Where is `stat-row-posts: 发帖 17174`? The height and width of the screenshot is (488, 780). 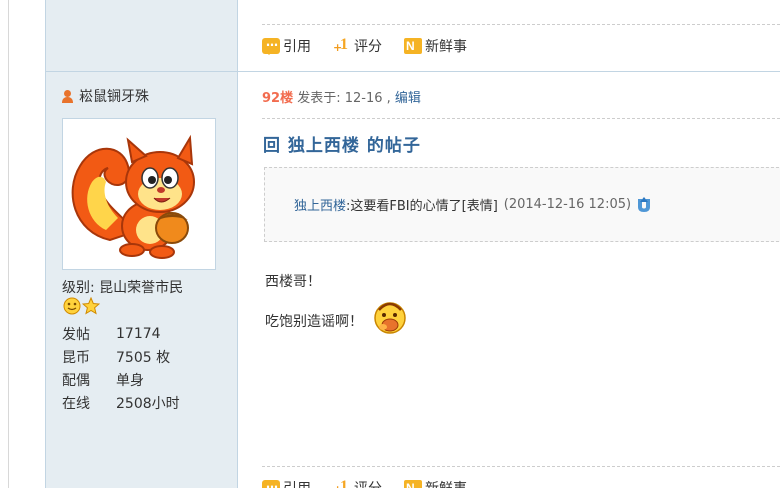
stat-row-posts: 发帖 17174 is located at coordinates (121, 333).